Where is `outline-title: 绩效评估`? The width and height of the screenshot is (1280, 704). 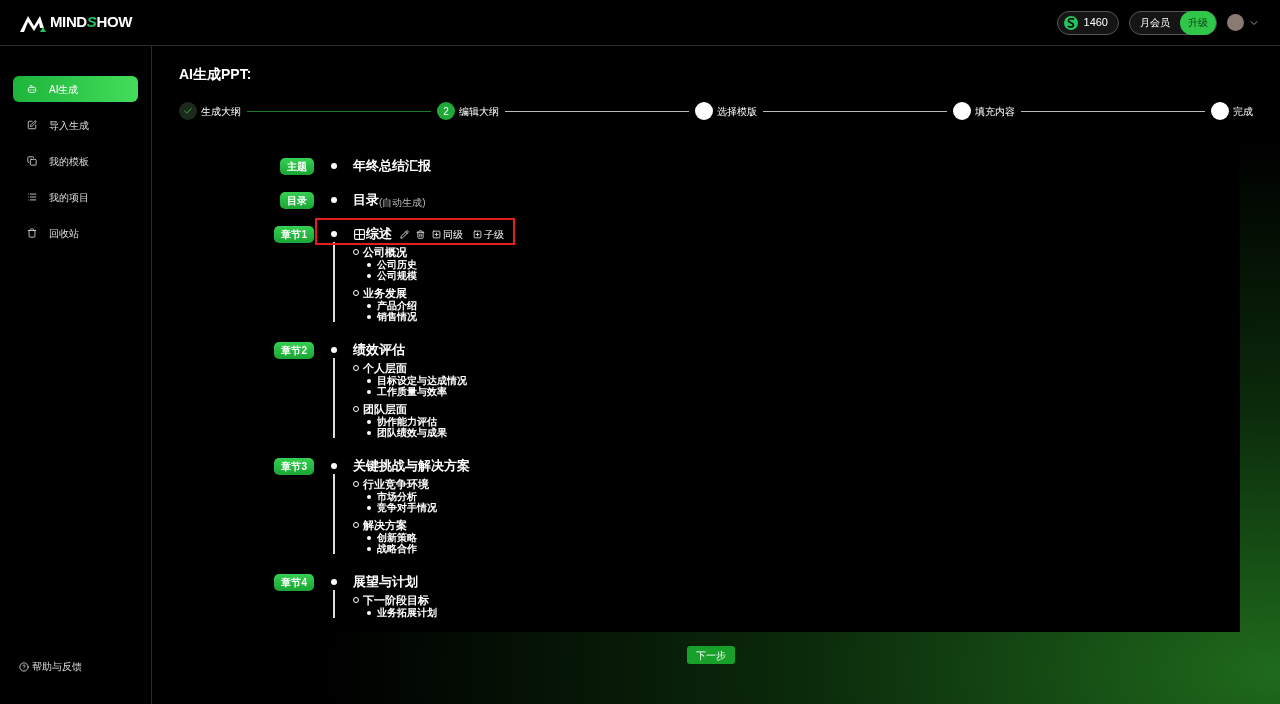
outline-title: 绩效评估 is located at coordinates (379, 350).